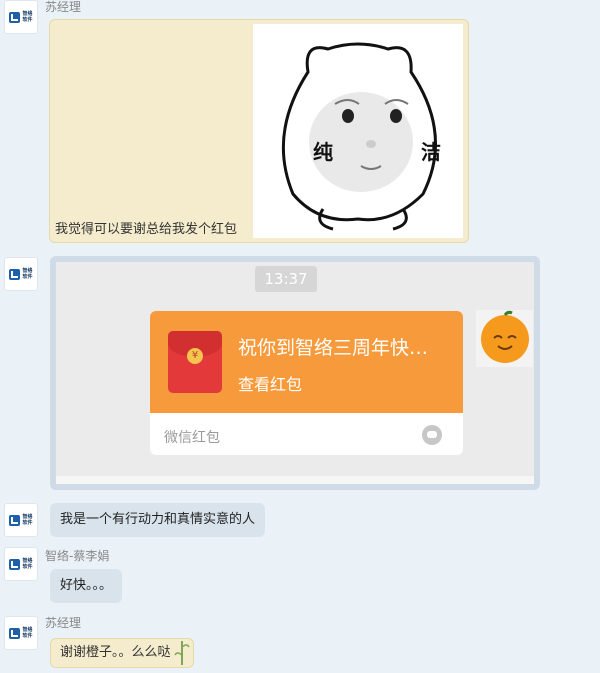  Describe the element at coordinates (286, 279) in the screenshot. I see `timestamp: 13:37` at that location.